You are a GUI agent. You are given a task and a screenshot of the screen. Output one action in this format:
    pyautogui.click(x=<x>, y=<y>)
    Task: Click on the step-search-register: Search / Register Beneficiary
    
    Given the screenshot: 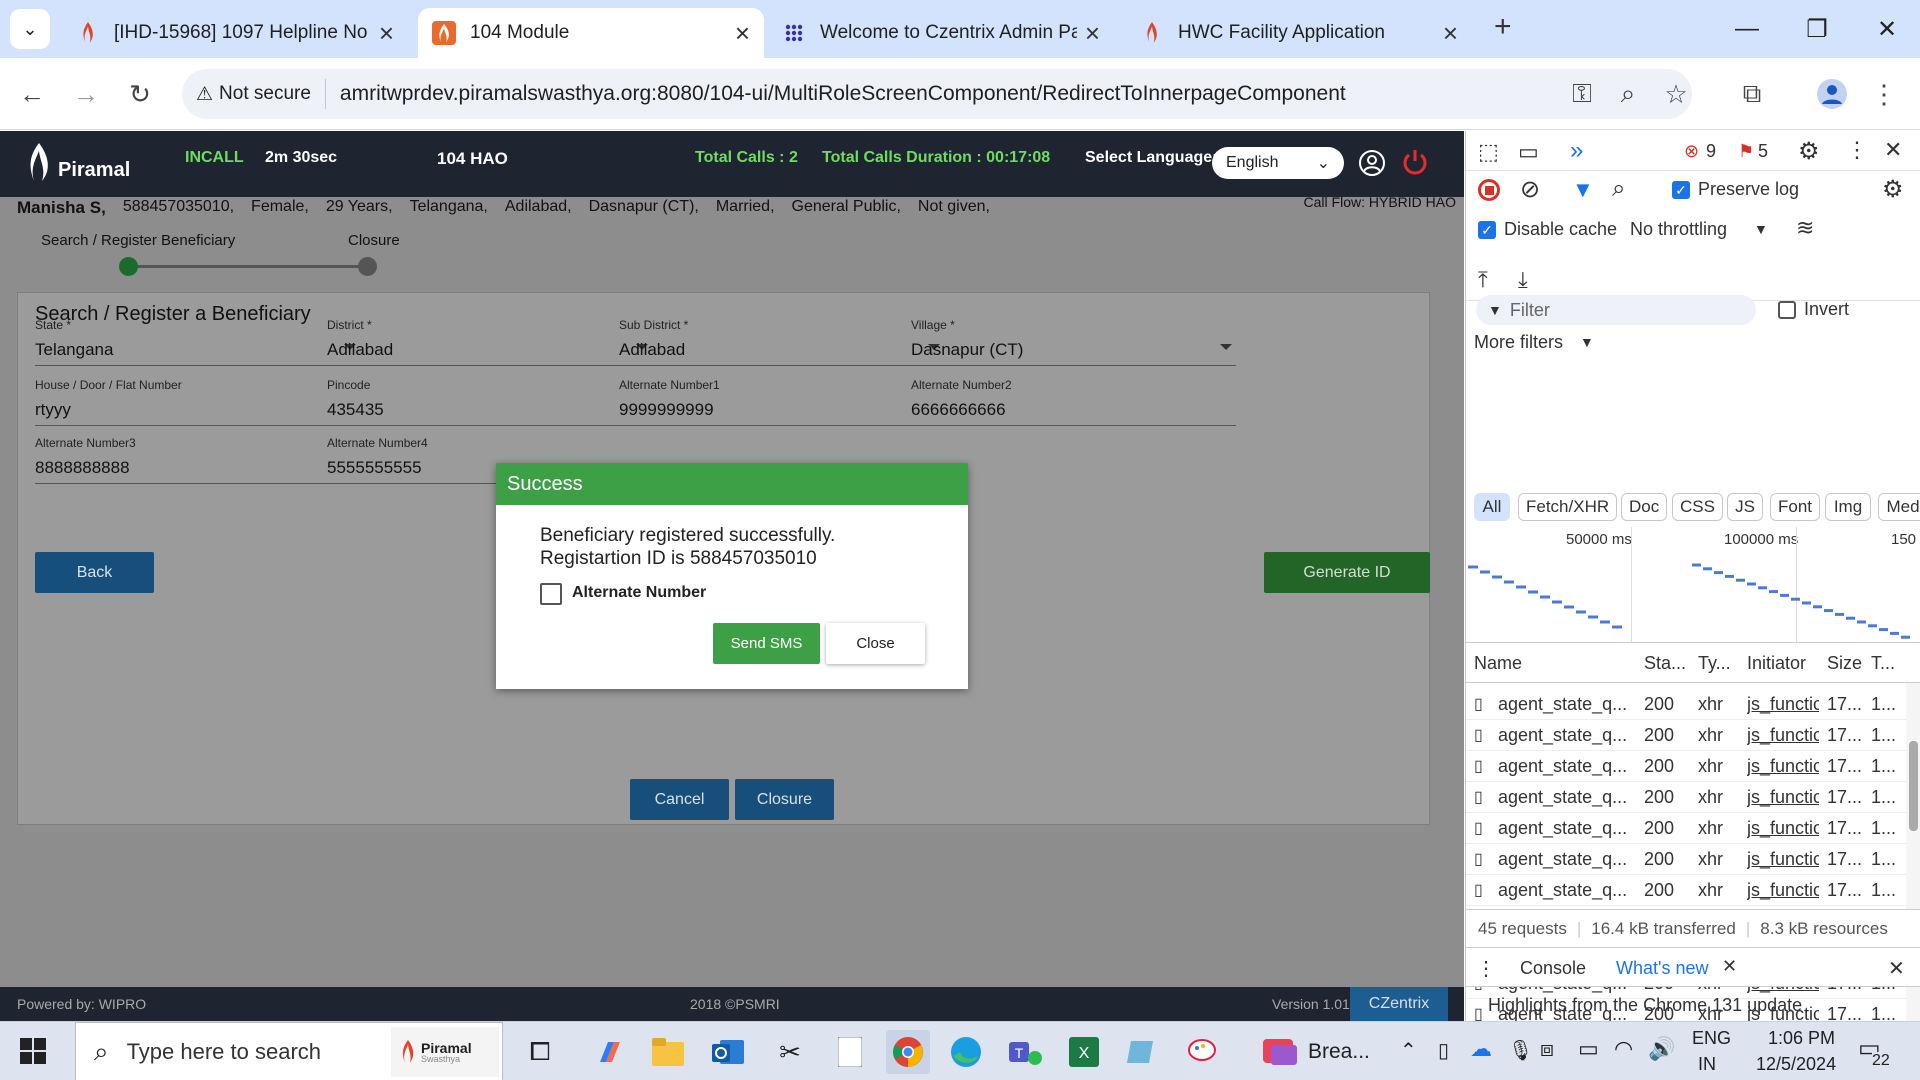 What is the action you would take?
    pyautogui.click(x=138, y=240)
    